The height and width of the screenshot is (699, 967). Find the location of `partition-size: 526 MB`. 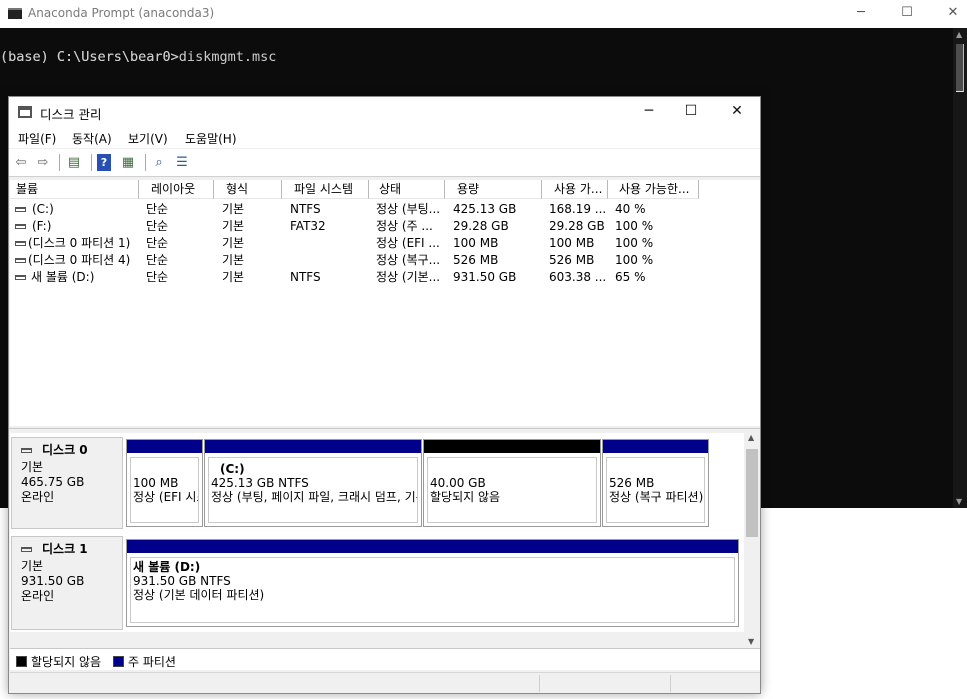

partition-size: 526 MB is located at coordinates (632, 483).